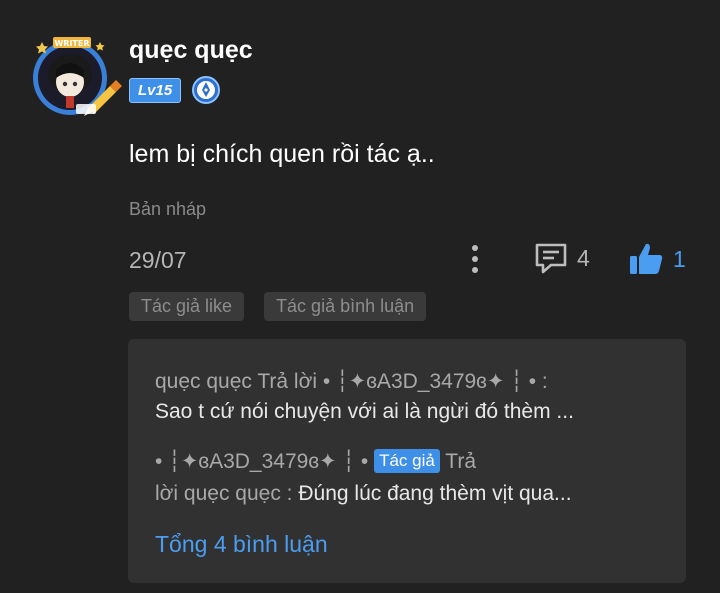 Image resolution: width=720 pixels, height=593 pixels. I want to click on comment-text: lem bị chích quen rồi tác ạ.., so click(282, 154).